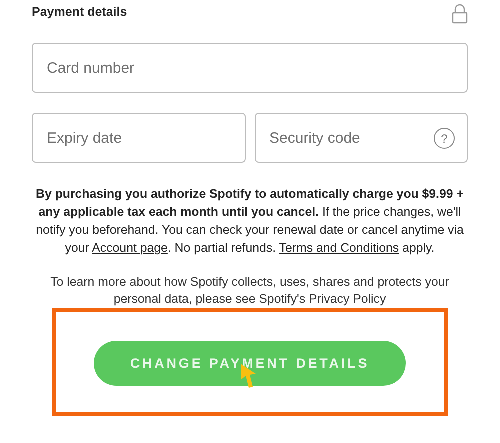 This screenshot has width=500, height=443. What do you see at coordinates (250, 291) in the screenshot?
I see `privacy-text: To learn more about how Spotify collects, uses, shares and protects your personal data, please see Spotify's Privacy Policy` at bounding box center [250, 291].